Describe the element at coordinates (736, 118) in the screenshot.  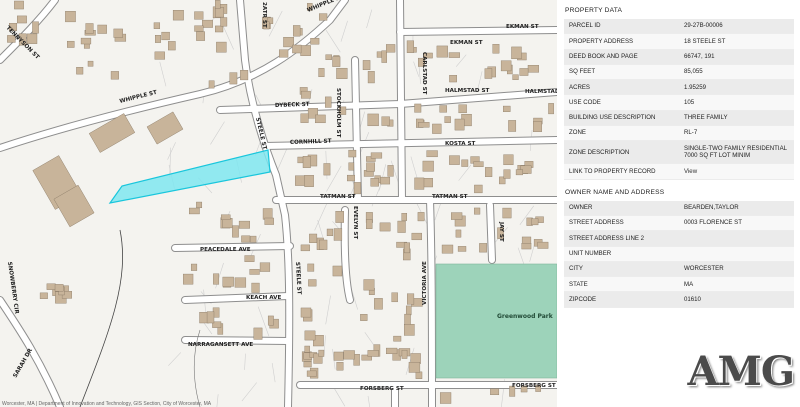
I see `row-value: THREE FAMILY` at that location.